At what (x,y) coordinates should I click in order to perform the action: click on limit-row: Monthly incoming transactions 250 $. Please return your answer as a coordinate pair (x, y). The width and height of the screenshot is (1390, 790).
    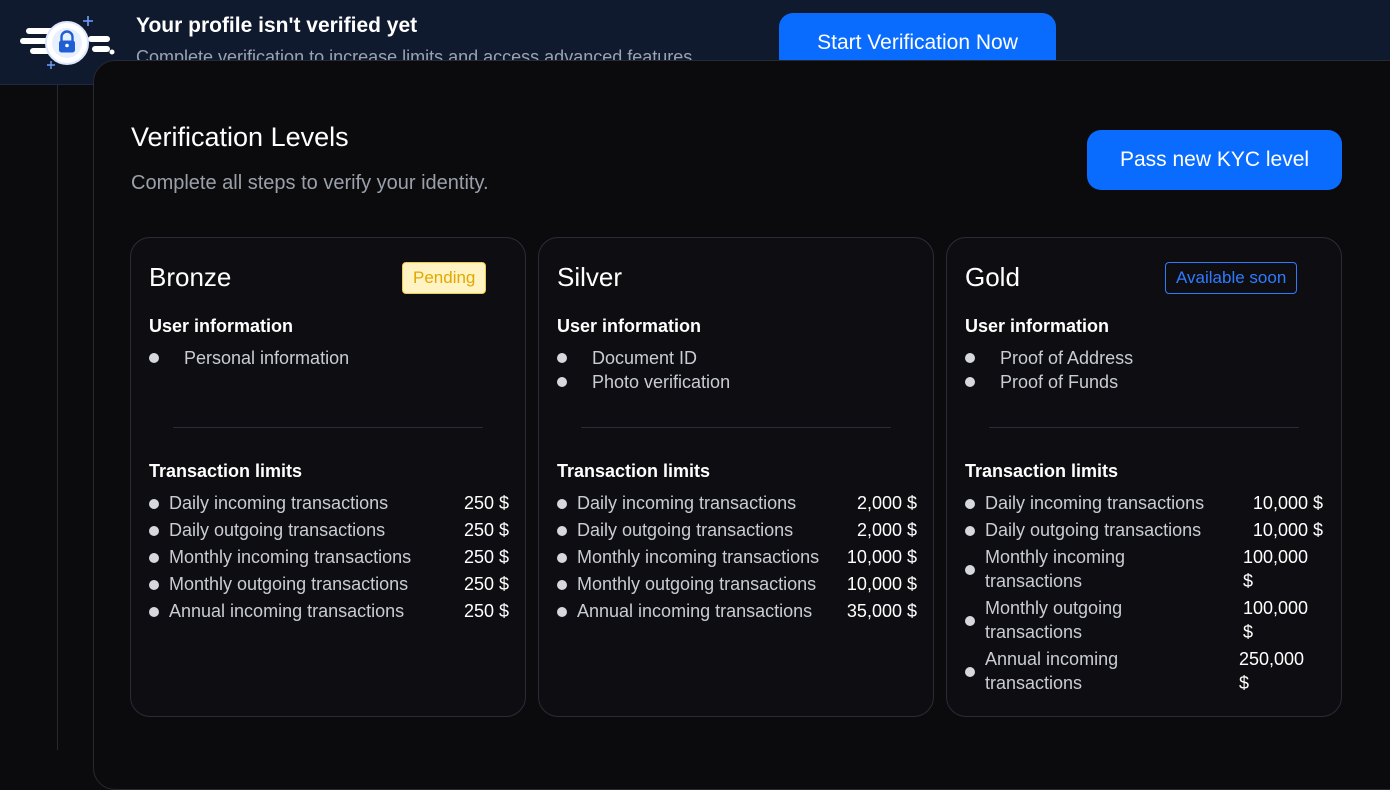
    Looking at the image, I should click on (329, 558).